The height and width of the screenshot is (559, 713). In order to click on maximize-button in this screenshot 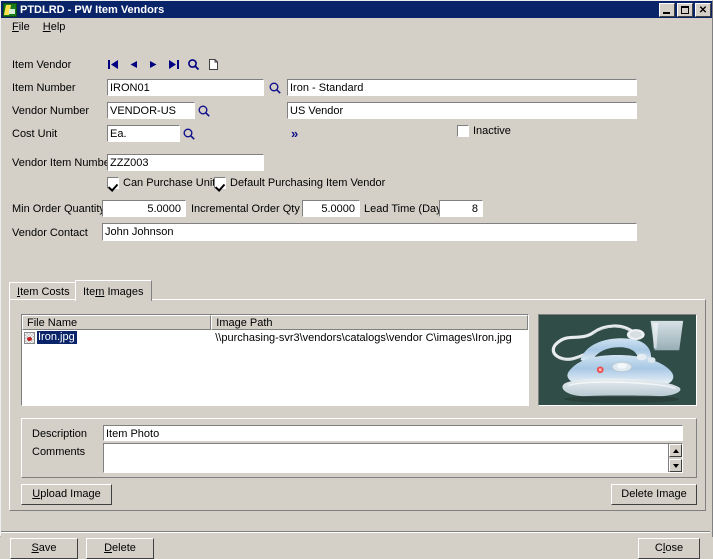, I will do `click(685, 9)`.